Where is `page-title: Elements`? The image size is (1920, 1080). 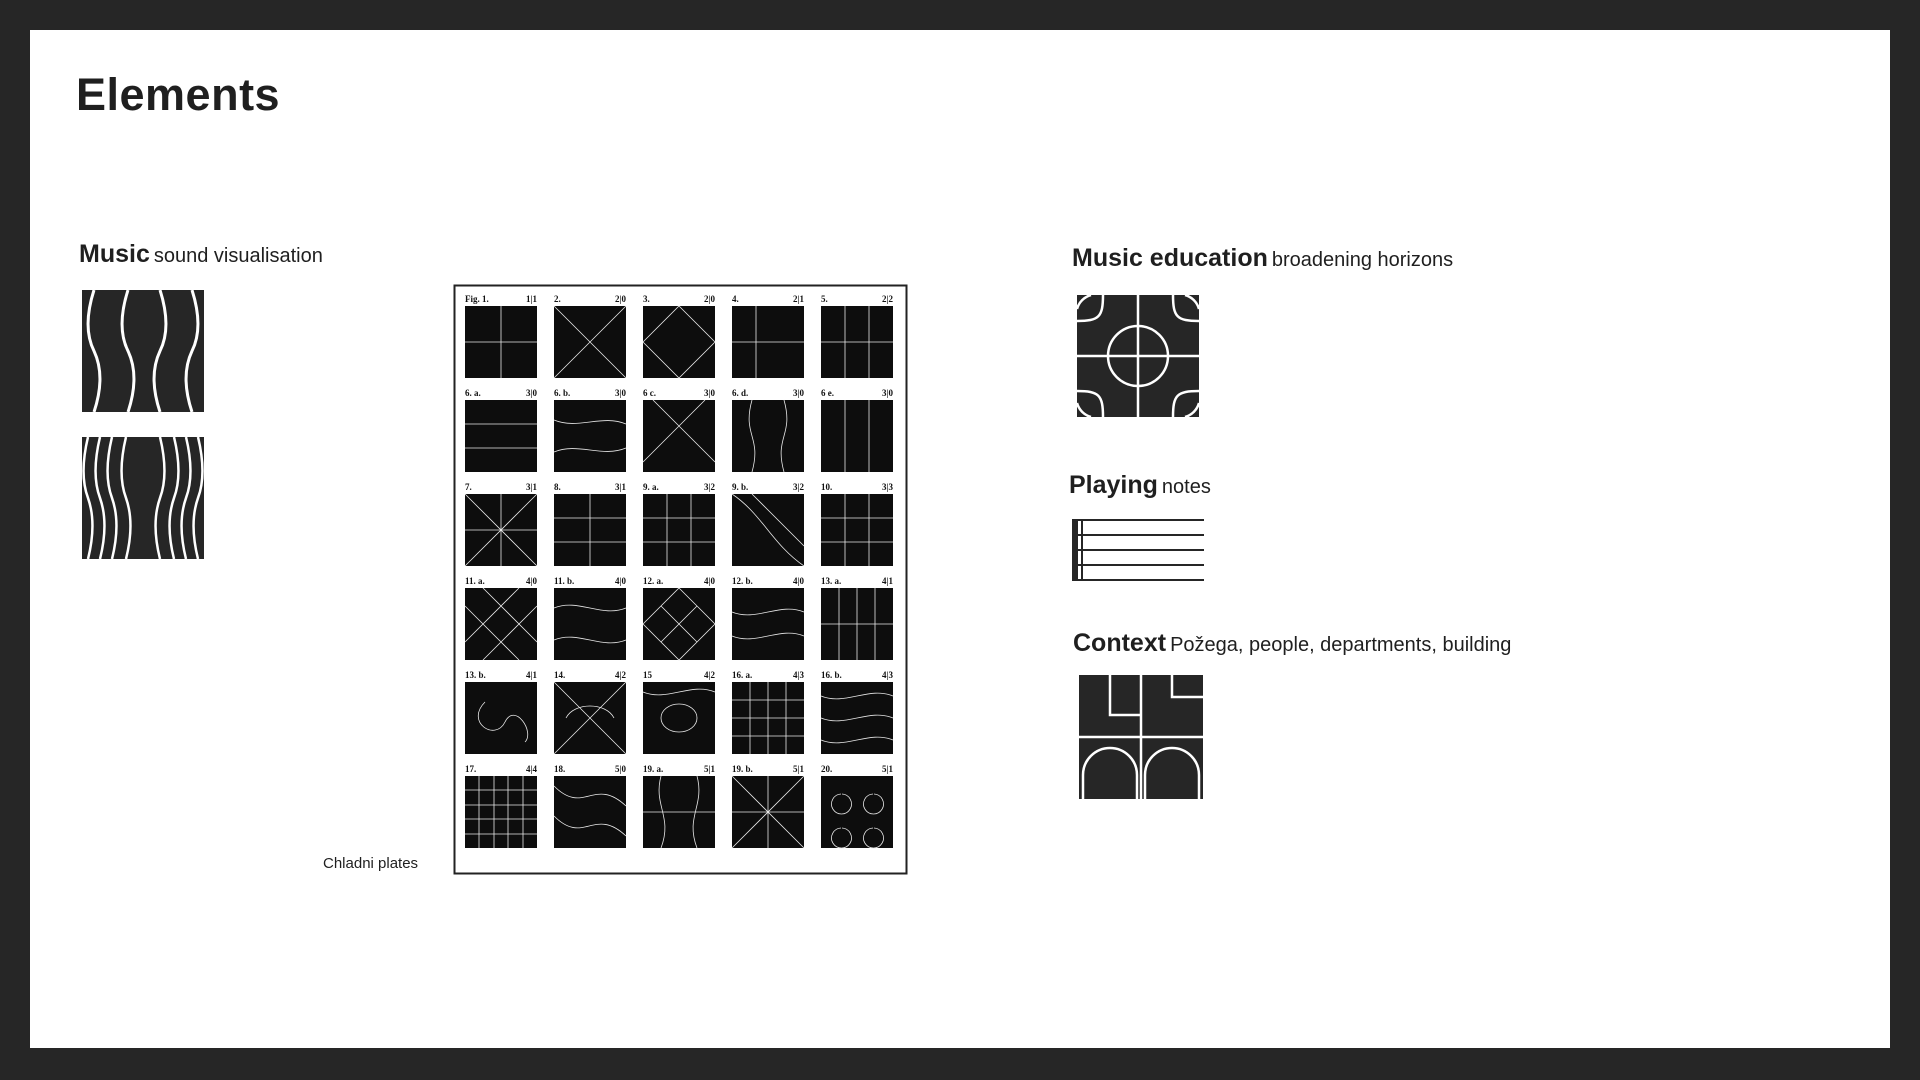
page-title: Elements is located at coordinates (178, 94).